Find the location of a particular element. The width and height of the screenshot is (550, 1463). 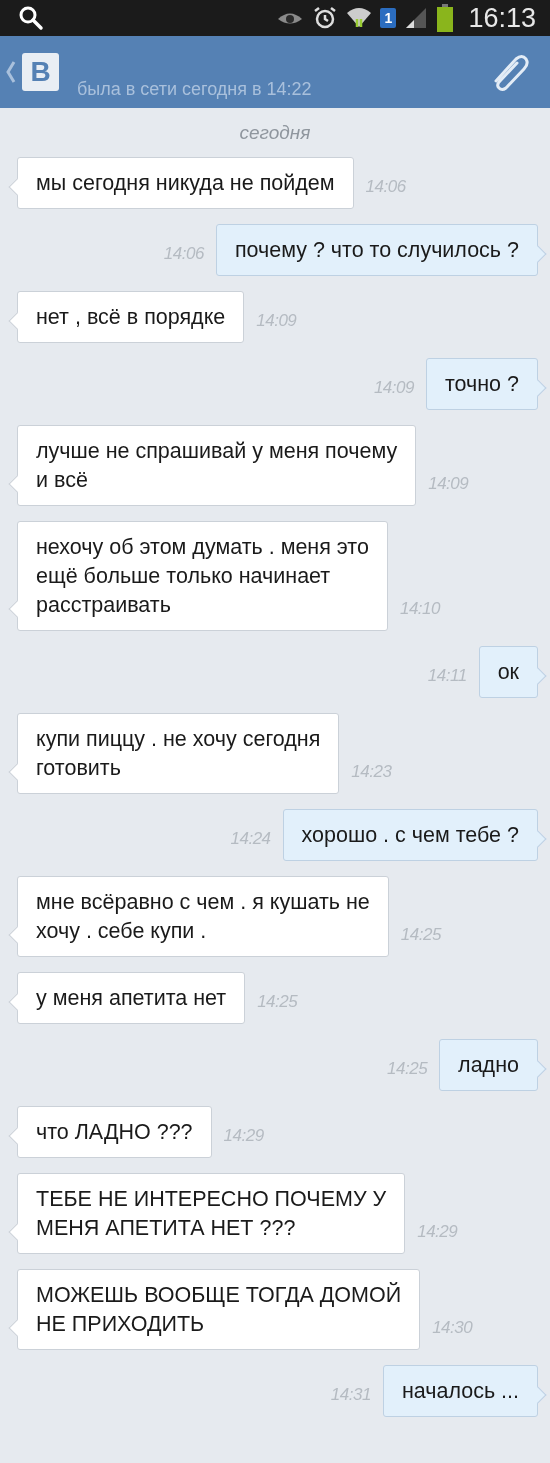

sent-message: ладно is located at coordinates (492, 1065).